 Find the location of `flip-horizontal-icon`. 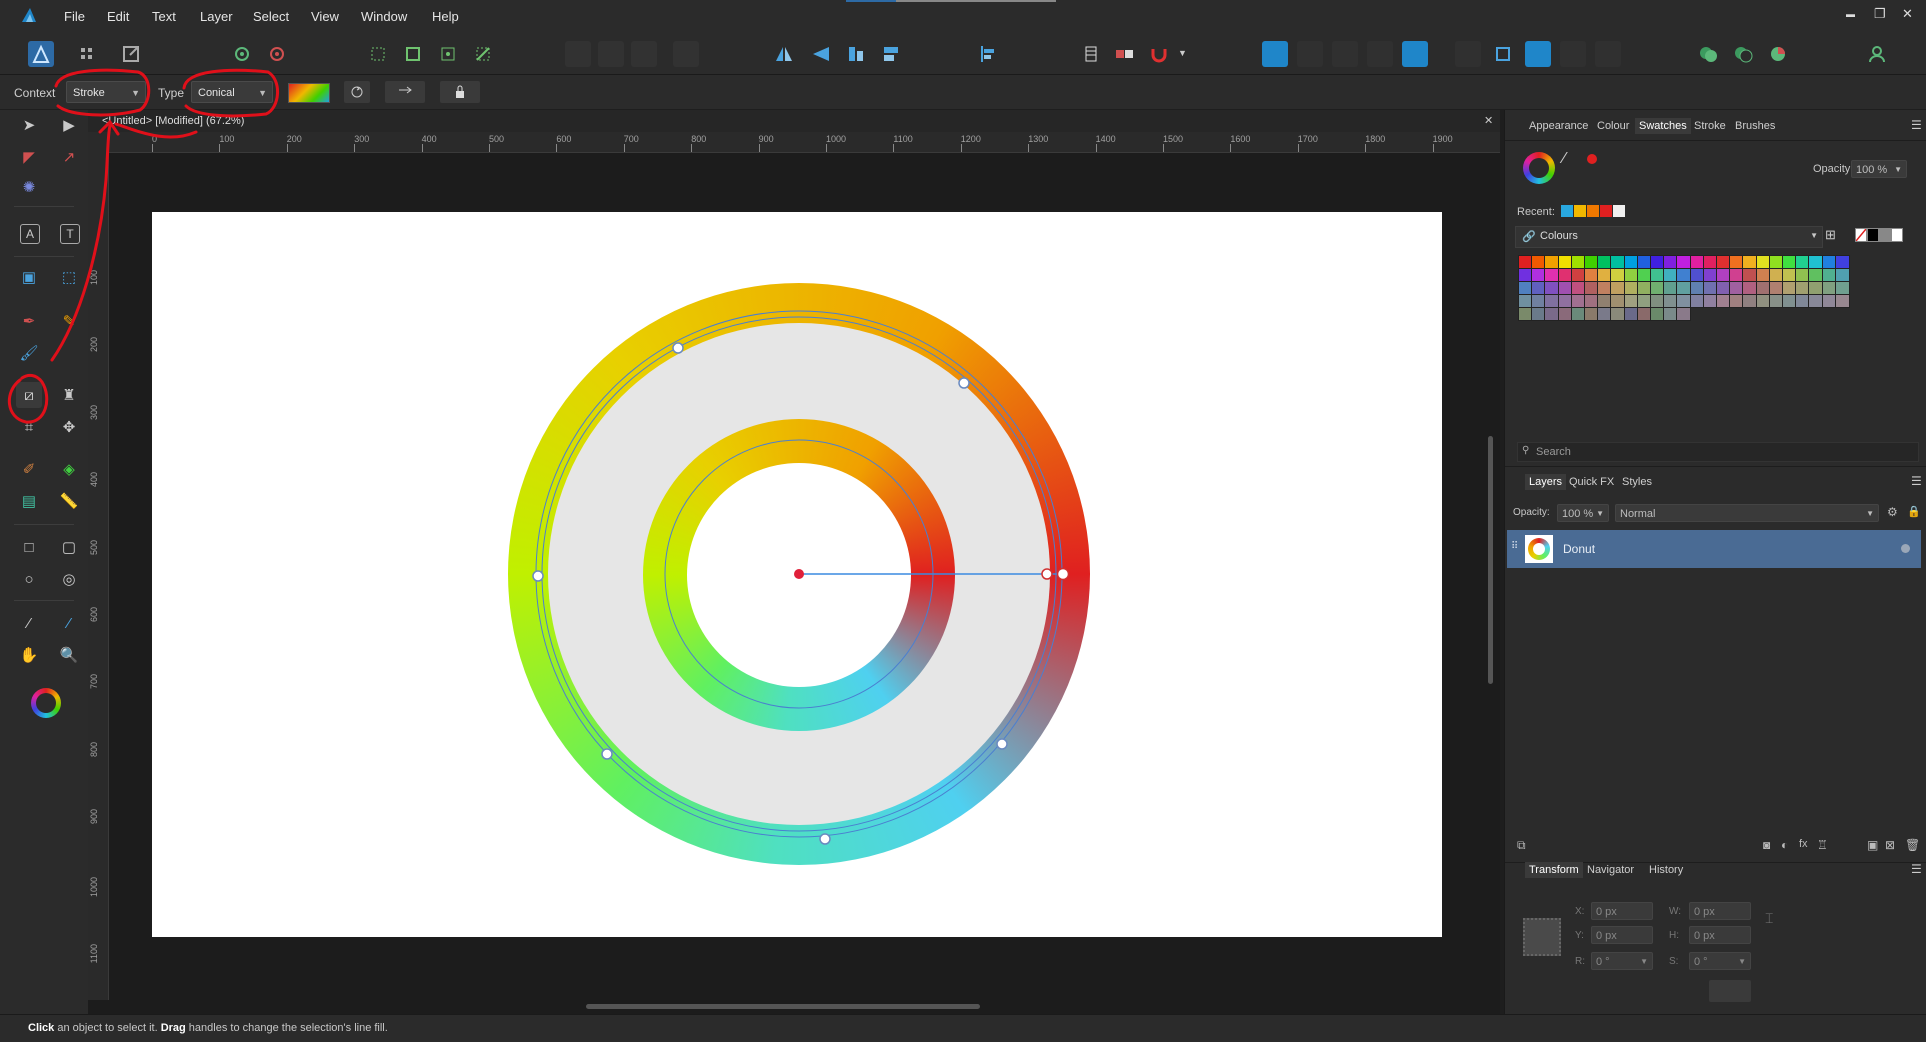

flip-horizontal-icon is located at coordinates (784, 54).